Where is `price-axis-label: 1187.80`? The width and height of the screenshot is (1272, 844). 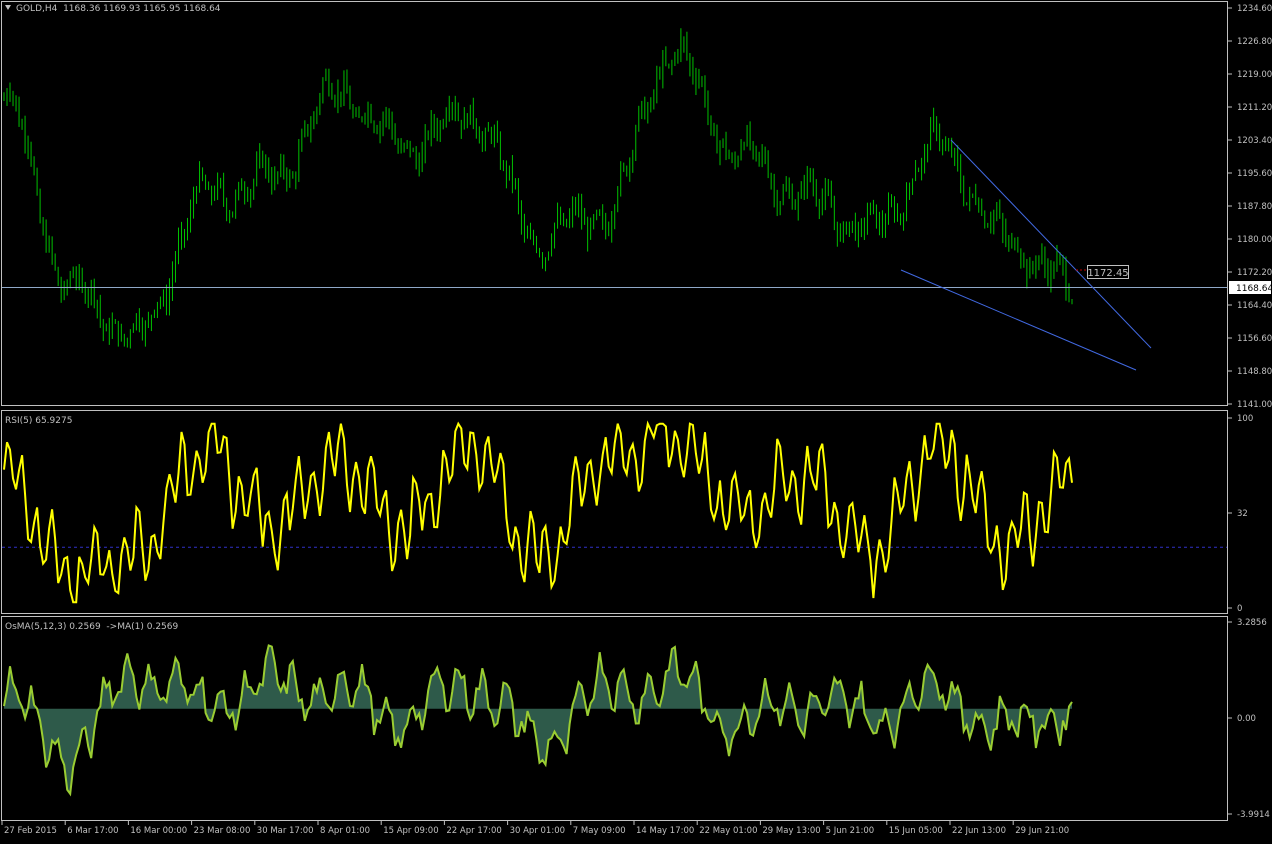 price-axis-label: 1187.80 is located at coordinates (1254, 207).